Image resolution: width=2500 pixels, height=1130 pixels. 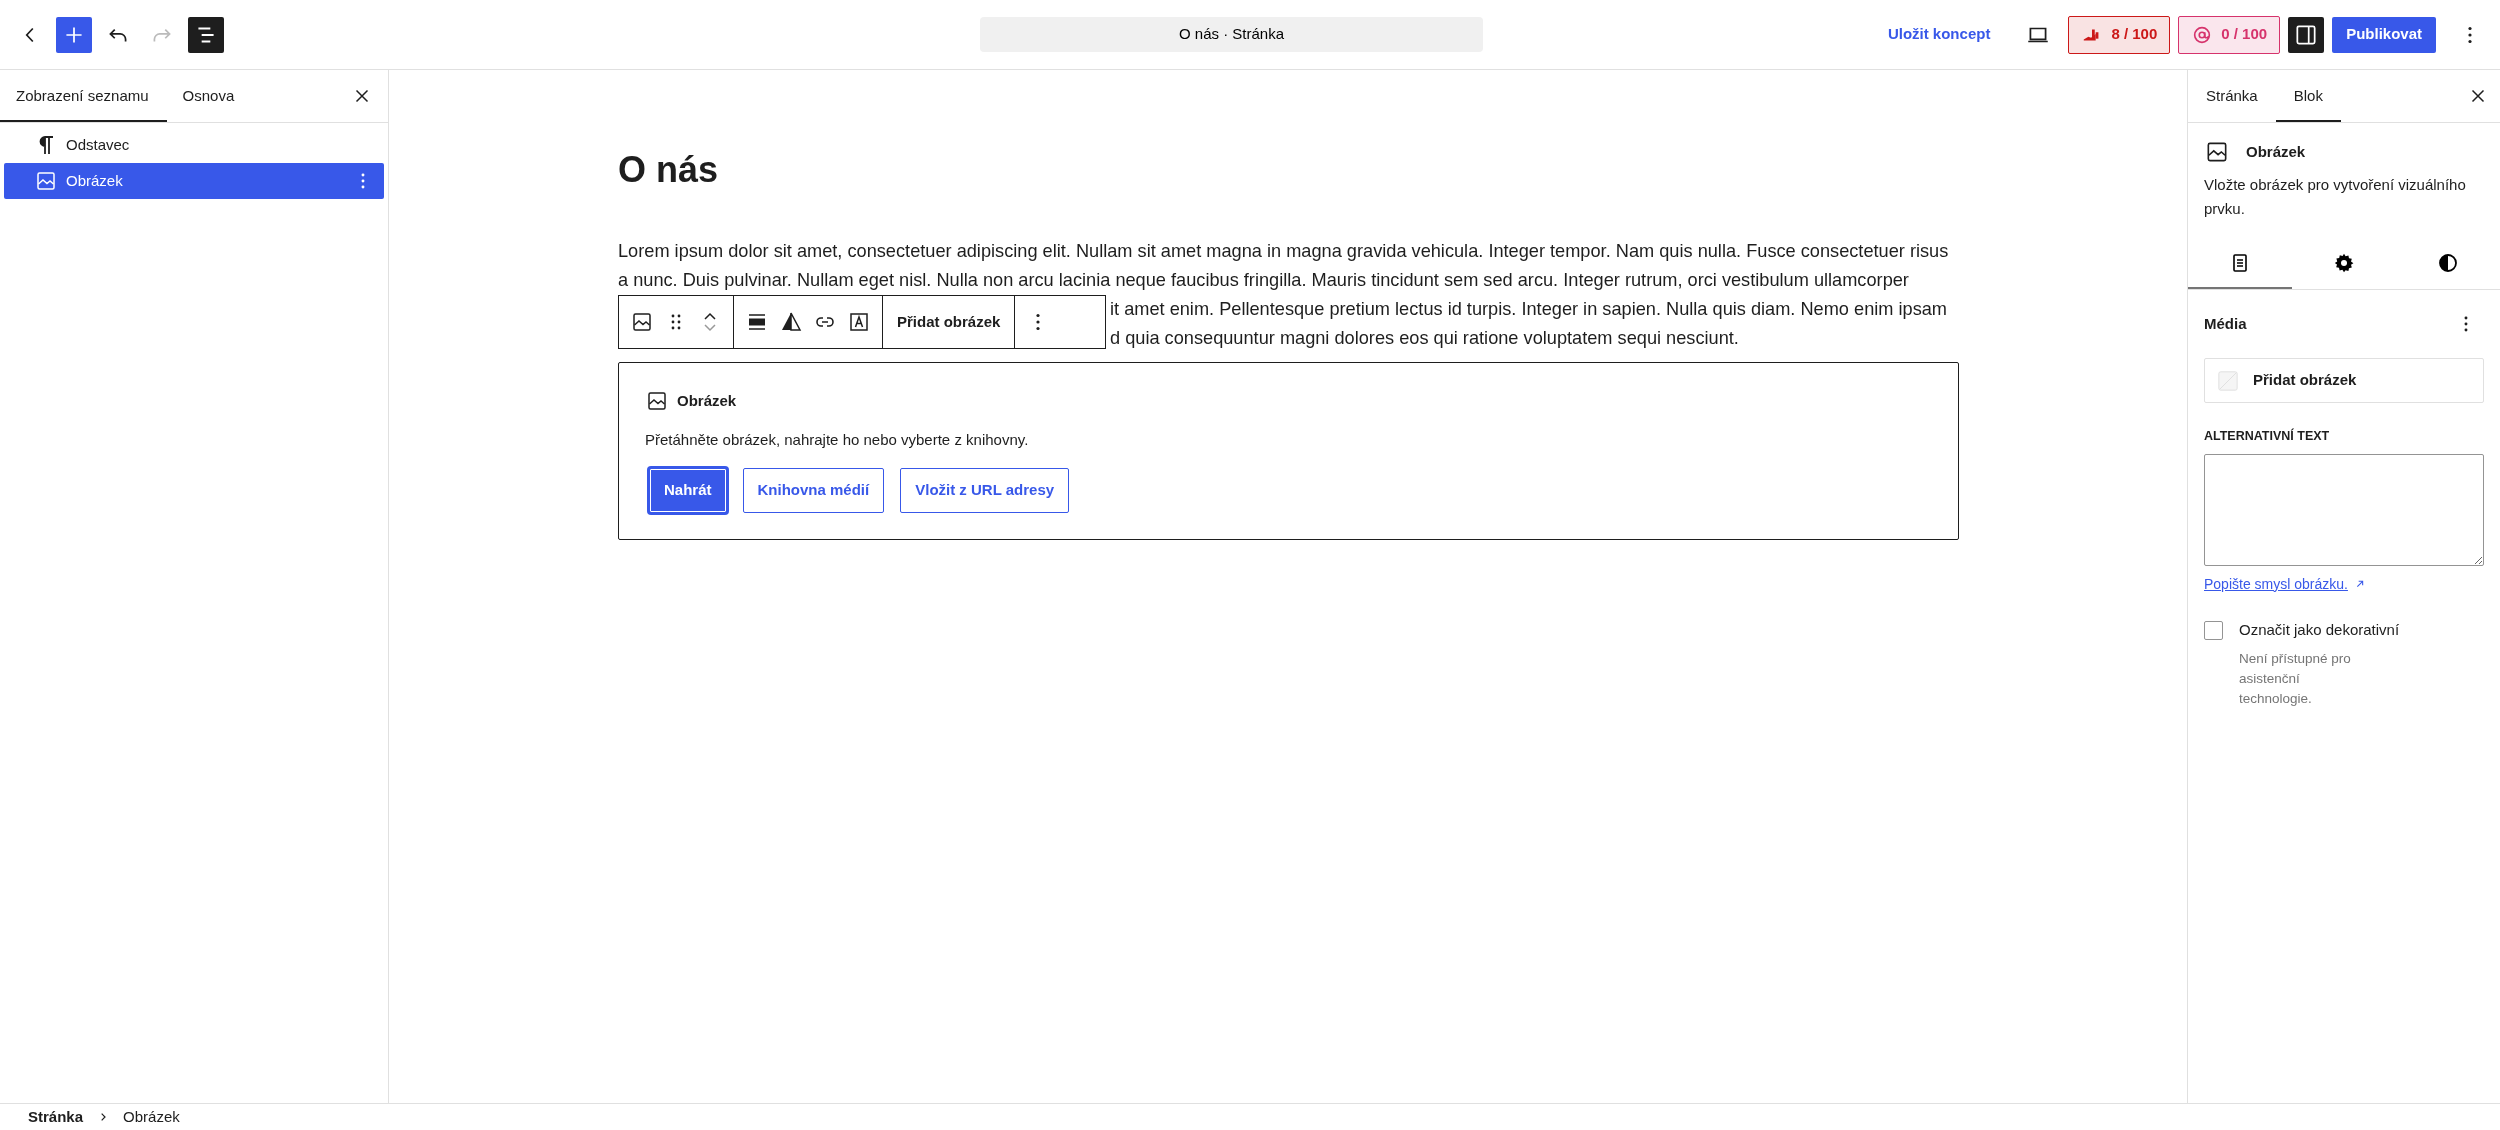 I want to click on section-heading: Média, so click(x=2225, y=323).